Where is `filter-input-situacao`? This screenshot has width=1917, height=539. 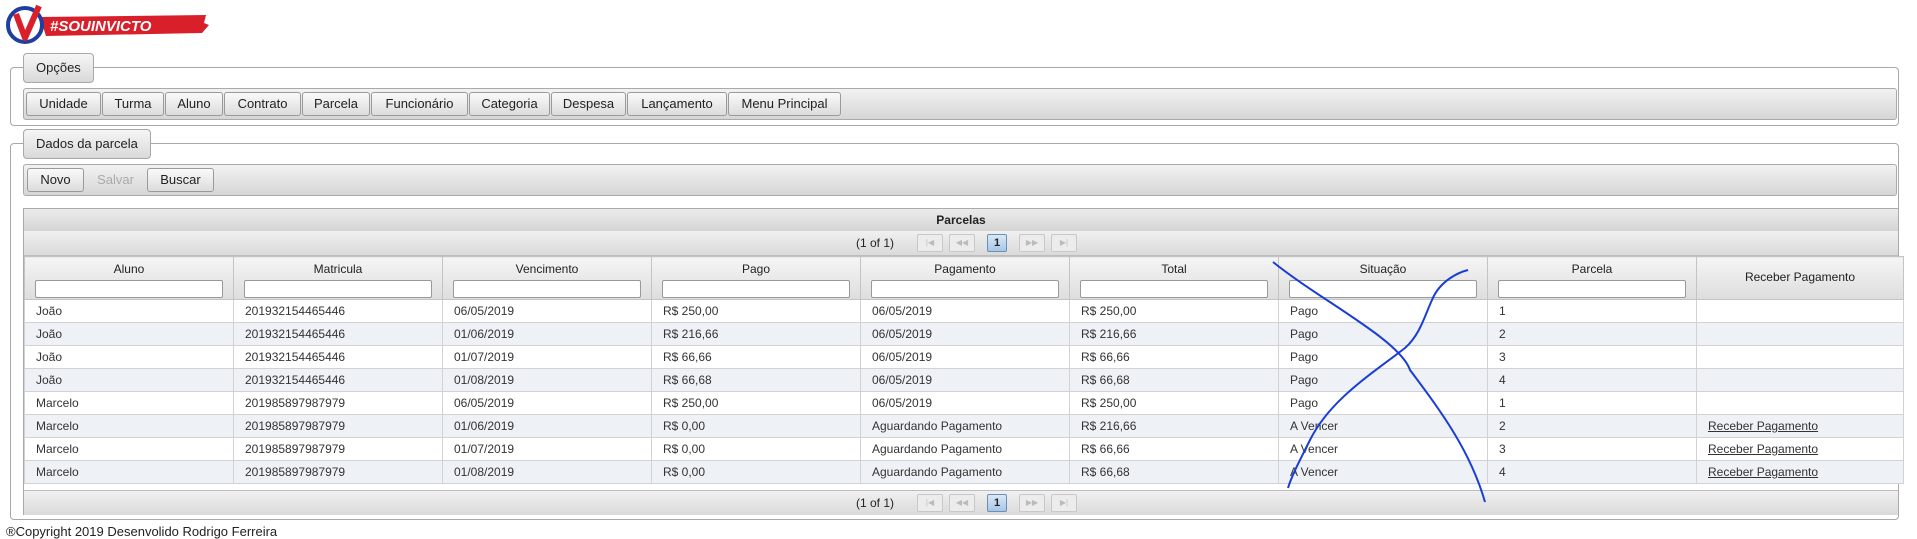 filter-input-situacao is located at coordinates (1383, 289).